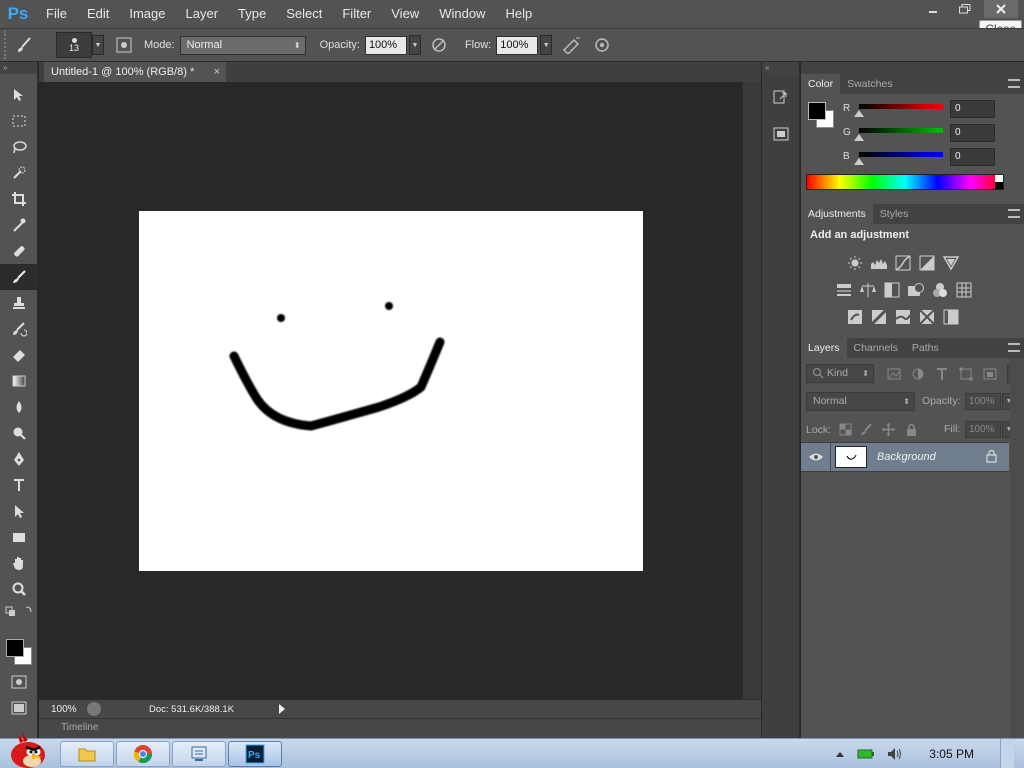 The width and height of the screenshot is (1024, 768). Describe the element at coordinates (879, 317) in the screenshot. I see `posterize-icon` at that location.